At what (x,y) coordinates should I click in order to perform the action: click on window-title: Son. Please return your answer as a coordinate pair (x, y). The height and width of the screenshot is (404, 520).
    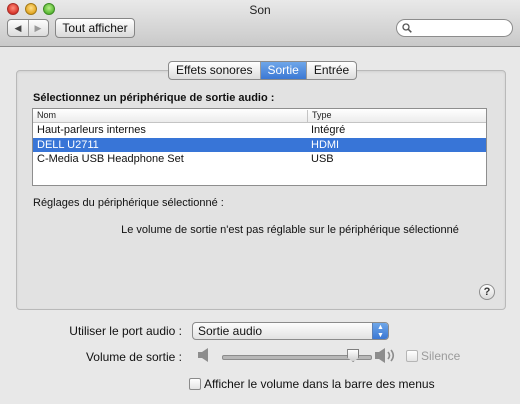
    Looking at the image, I should click on (260, 10).